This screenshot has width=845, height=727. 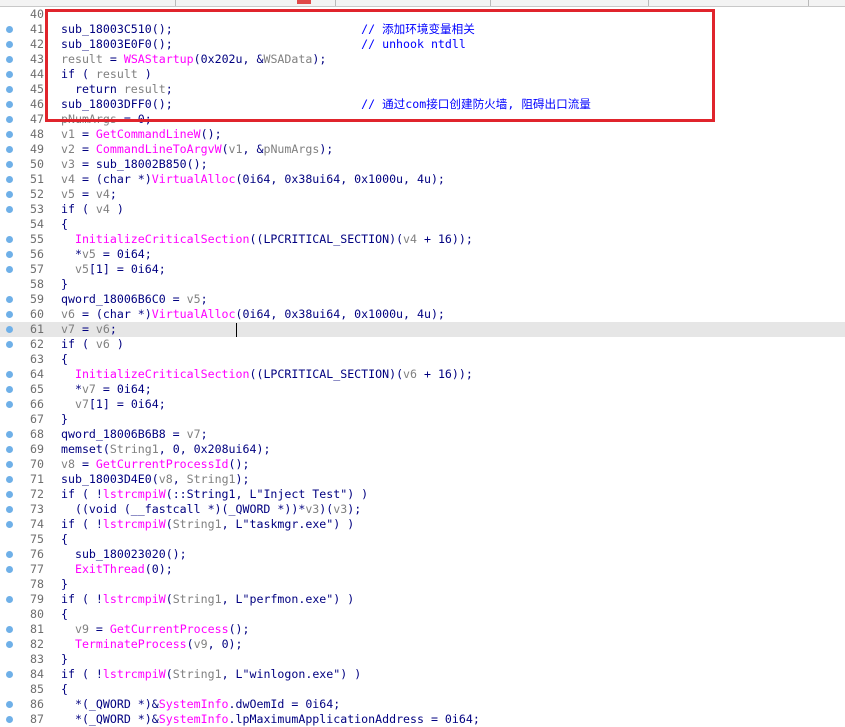 What do you see at coordinates (422, 299) in the screenshot?
I see `code-line: 59 qword_18006B6C0 = v5;` at bounding box center [422, 299].